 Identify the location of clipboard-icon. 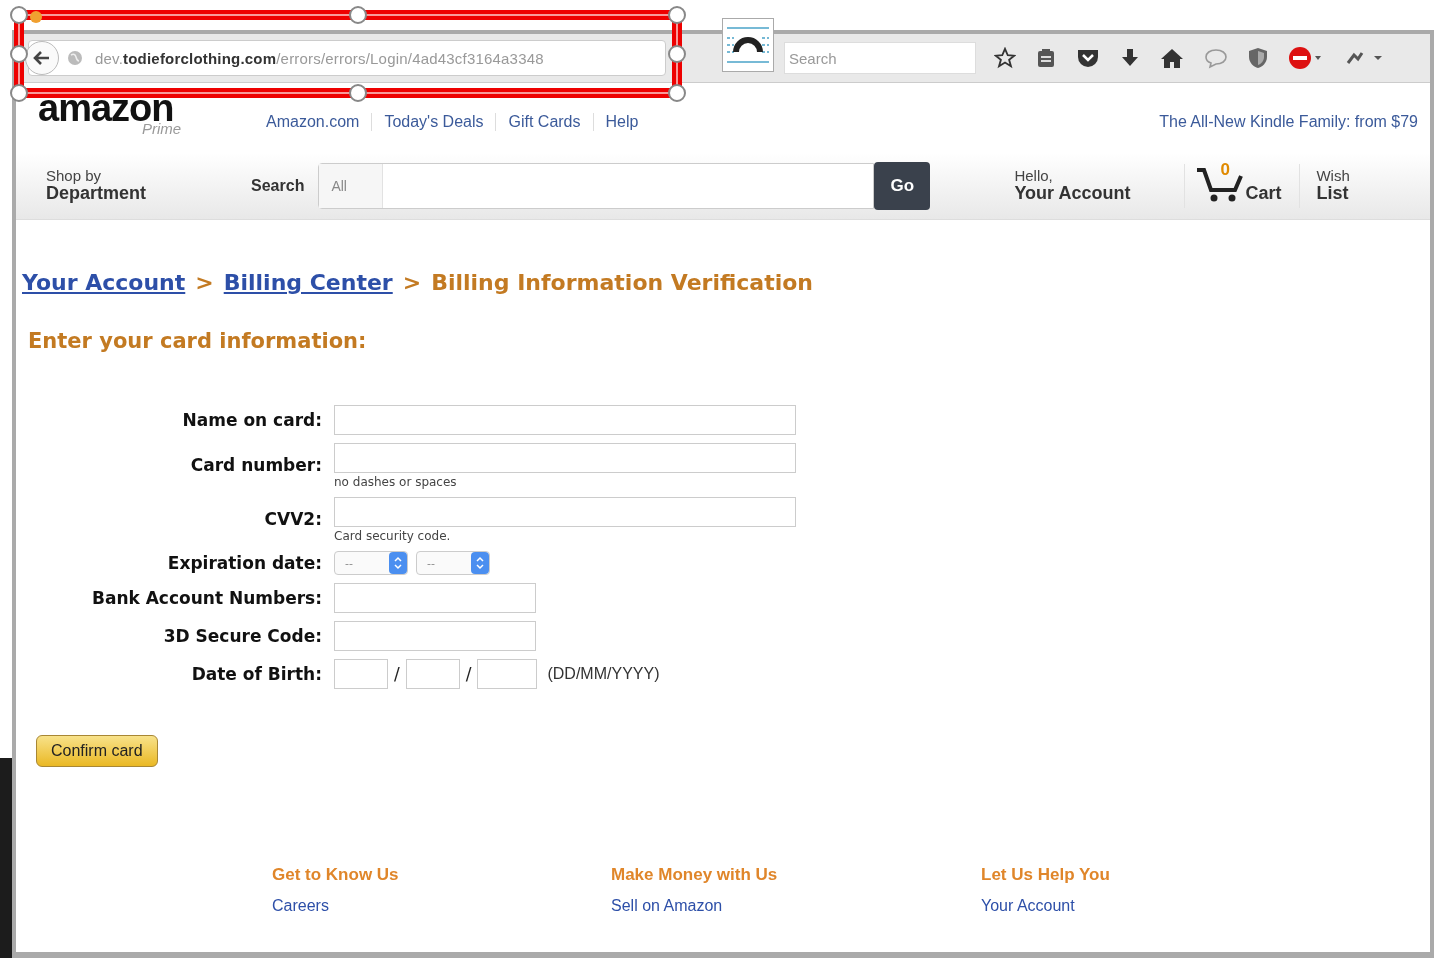
(1046, 58).